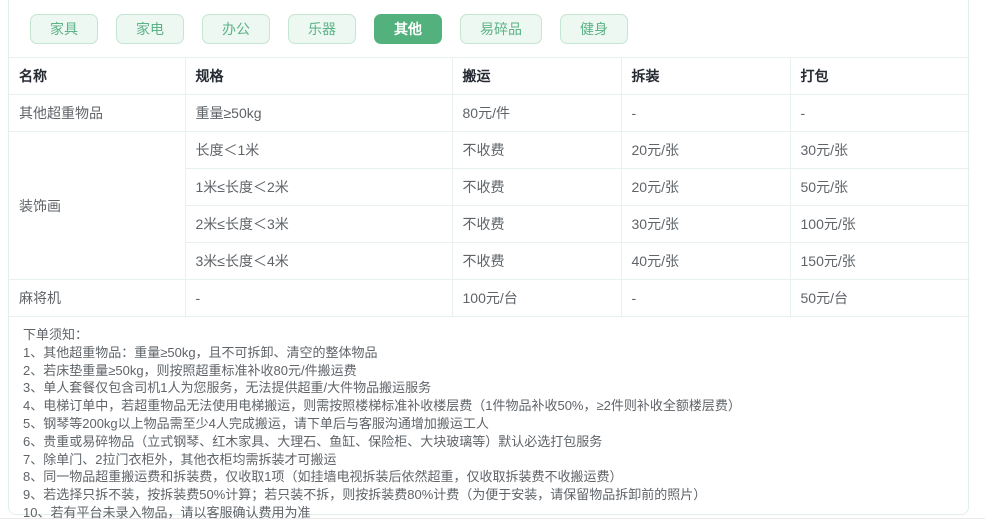 The height and width of the screenshot is (528, 985). What do you see at coordinates (408, 29) in the screenshot?
I see `tab-other: 其他` at bounding box center [408, 29].